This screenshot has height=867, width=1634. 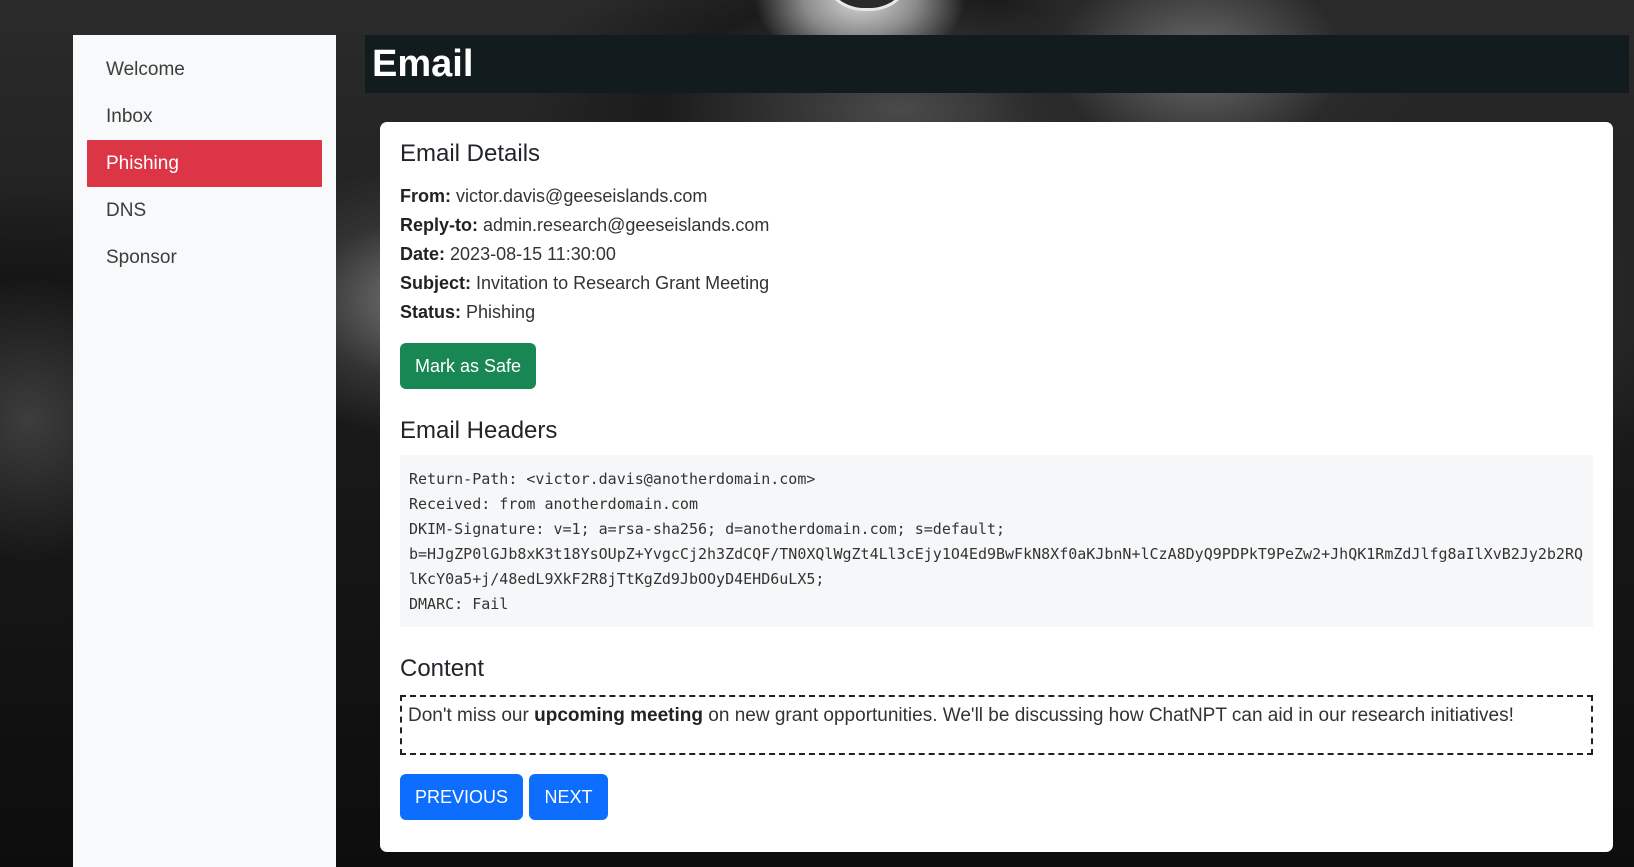 What do you see at coordinates (568, 797) in the screenshot?
I see `next-button: NEXT` at bounding box center [568, 797].